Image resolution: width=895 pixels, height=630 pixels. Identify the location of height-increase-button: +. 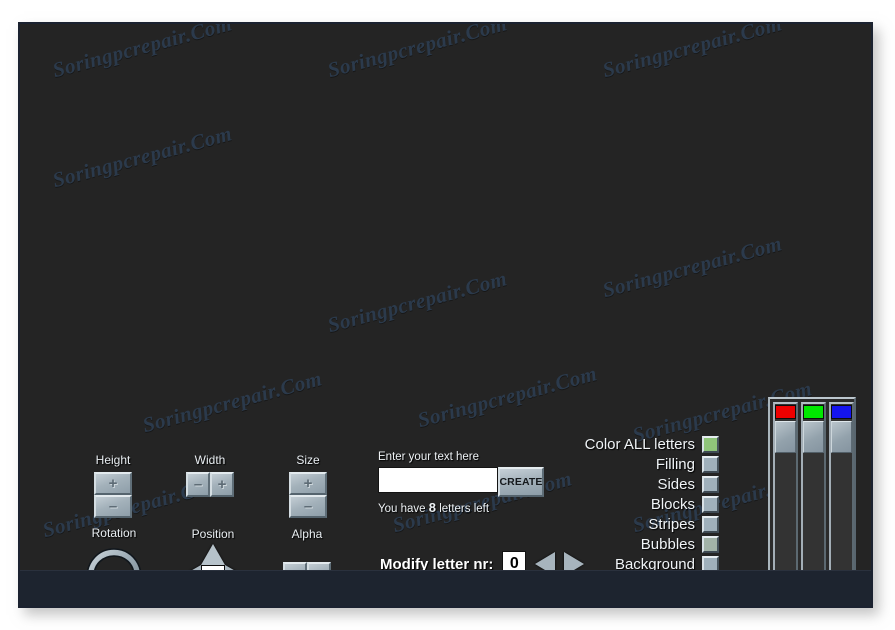
(113, 483).